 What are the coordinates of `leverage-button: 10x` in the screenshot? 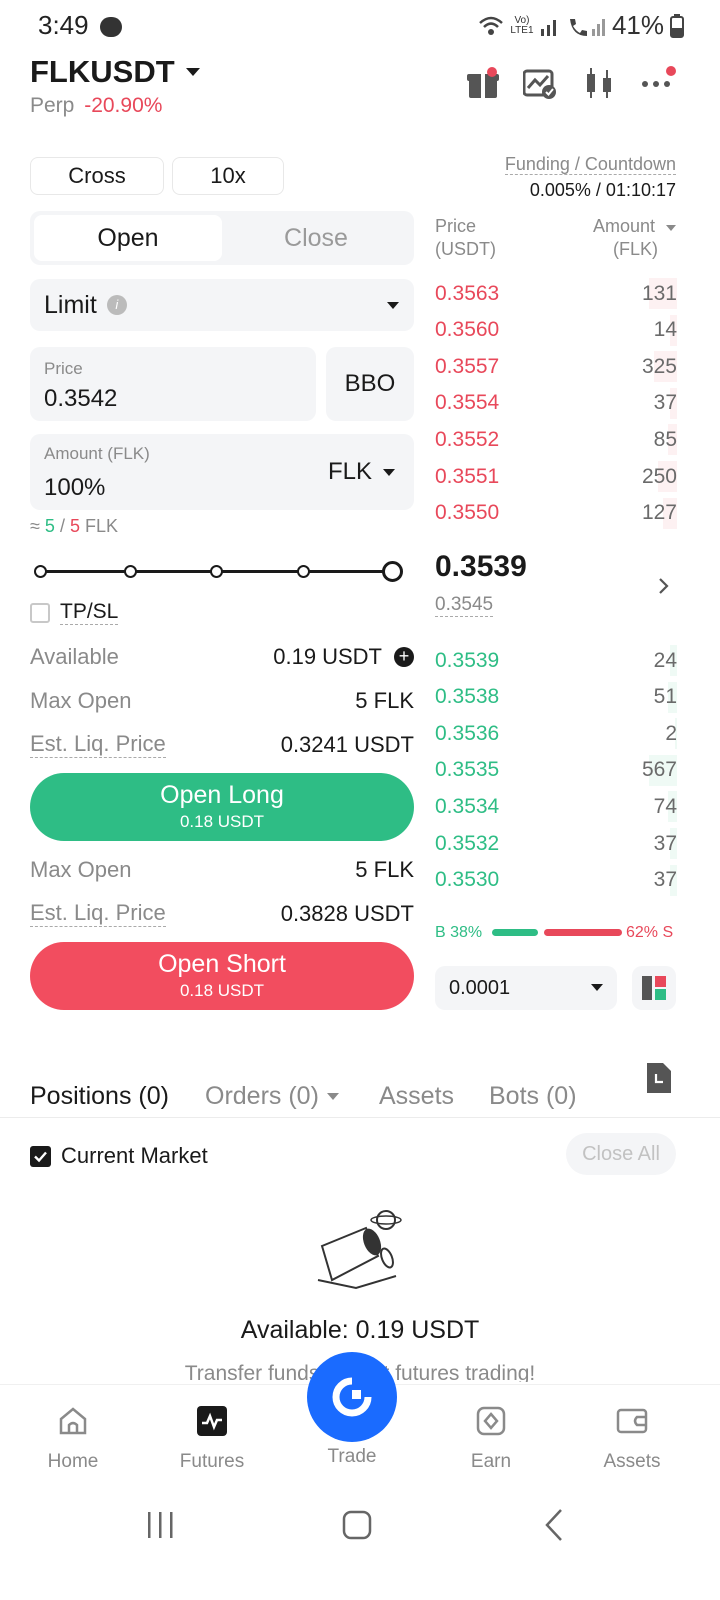 It's located at (228, 176).